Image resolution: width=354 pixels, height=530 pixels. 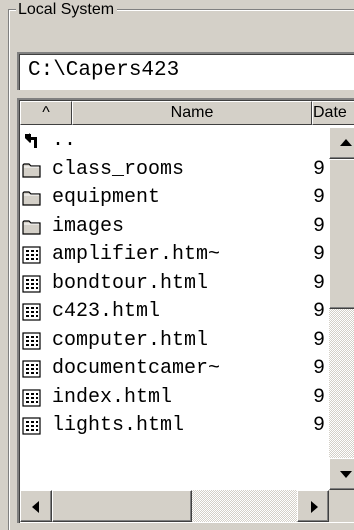 I want to click on scroll-left-button, so click(x=36, y=506).